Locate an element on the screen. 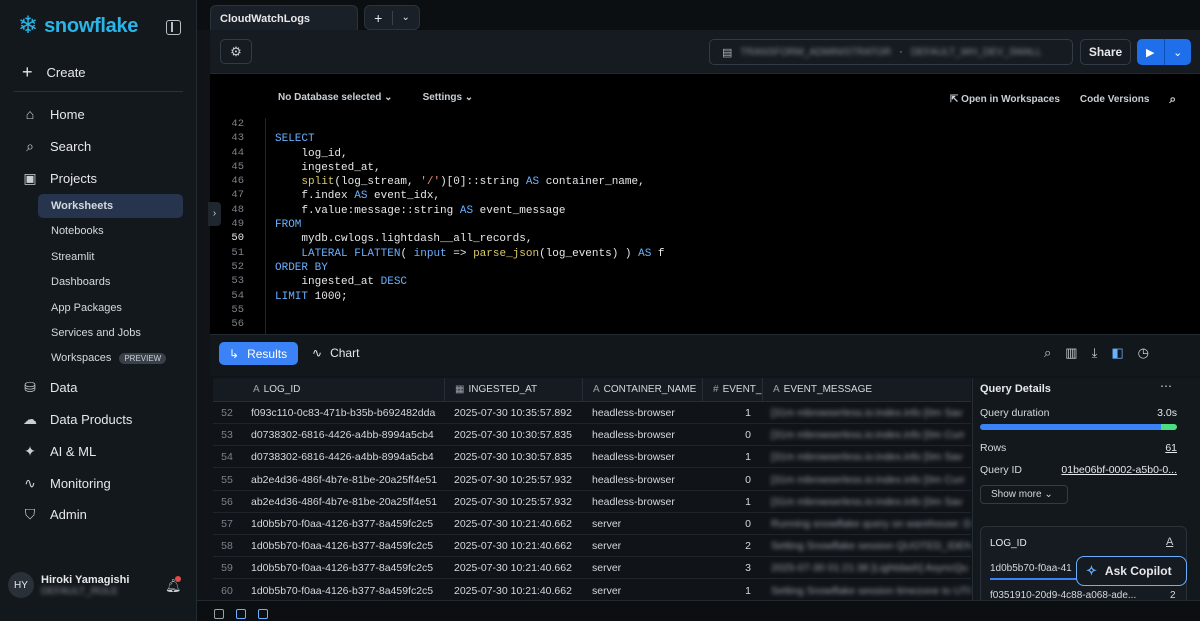  table-cell: [31m mbrowserless.io:index.info [0m Sav is located at coordinates (867, 501).